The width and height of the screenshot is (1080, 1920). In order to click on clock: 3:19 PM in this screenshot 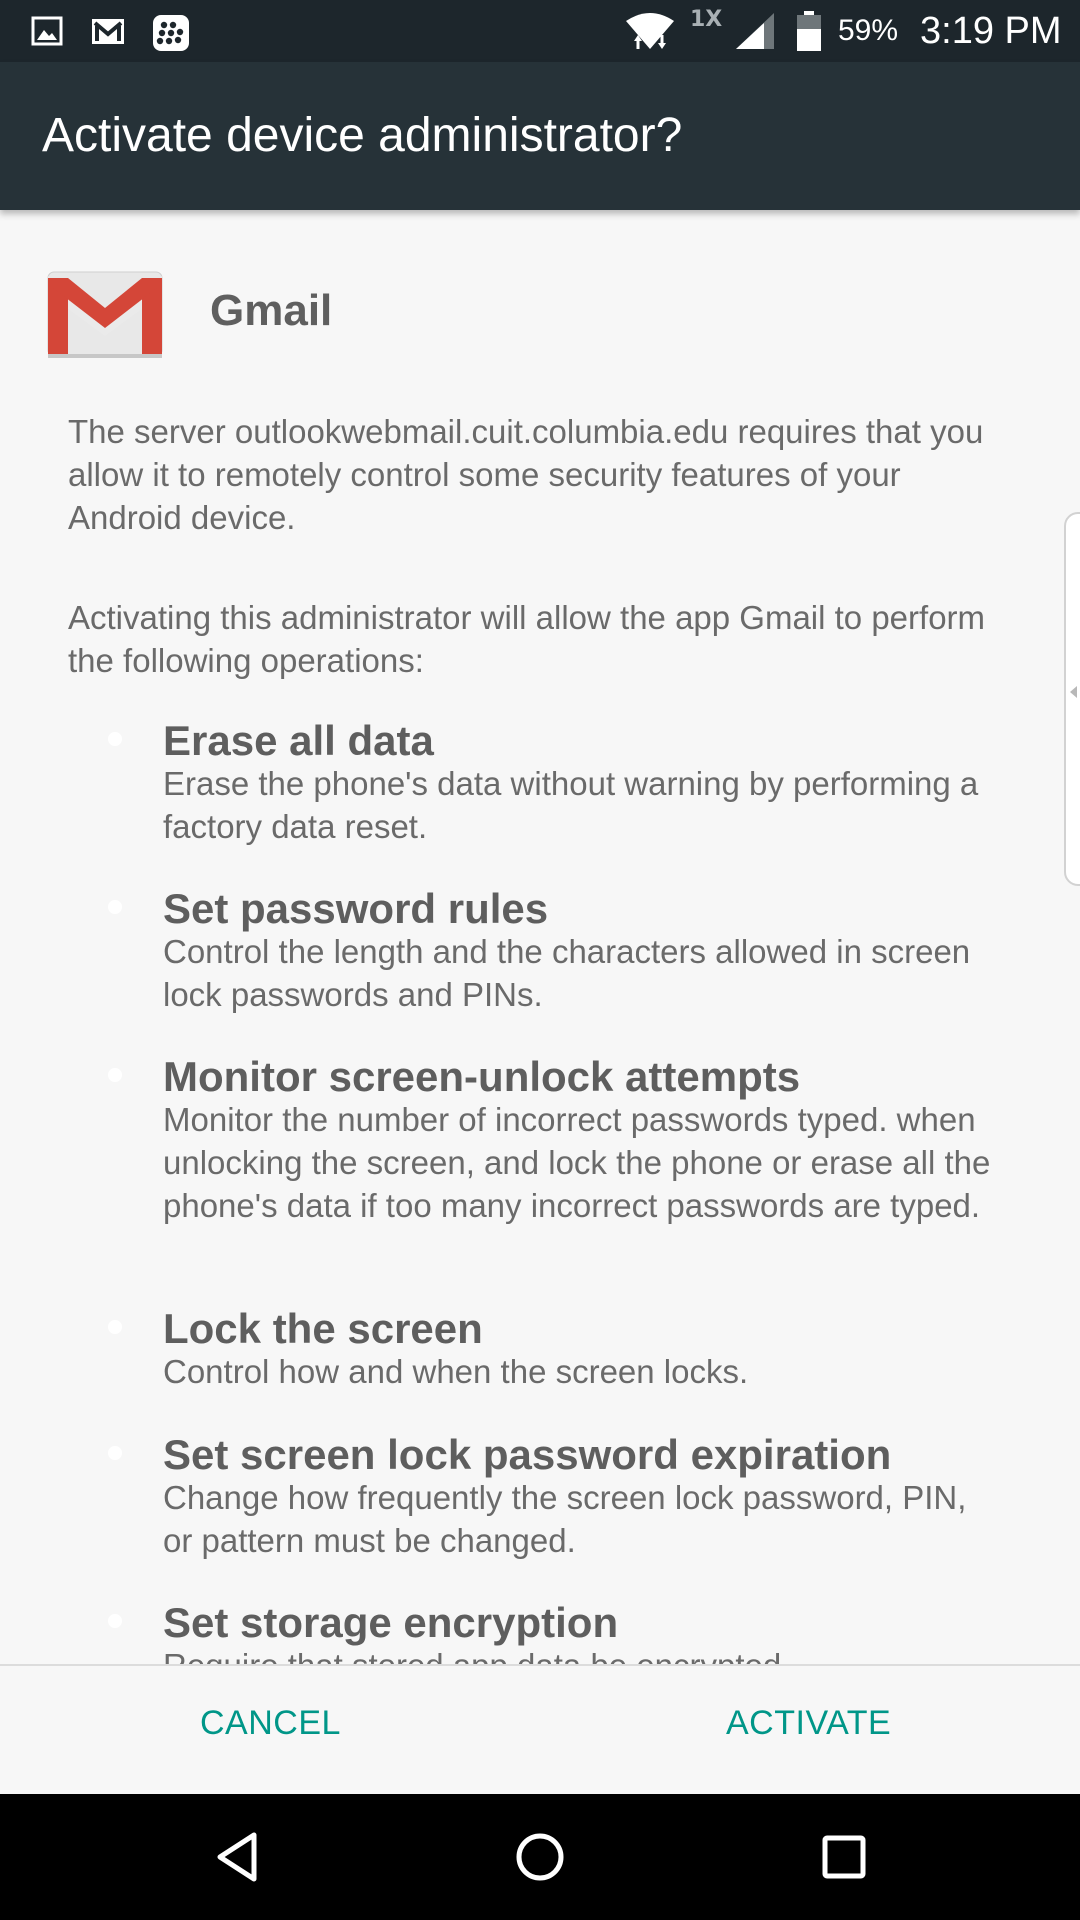, I will do `click(991, 30)`.